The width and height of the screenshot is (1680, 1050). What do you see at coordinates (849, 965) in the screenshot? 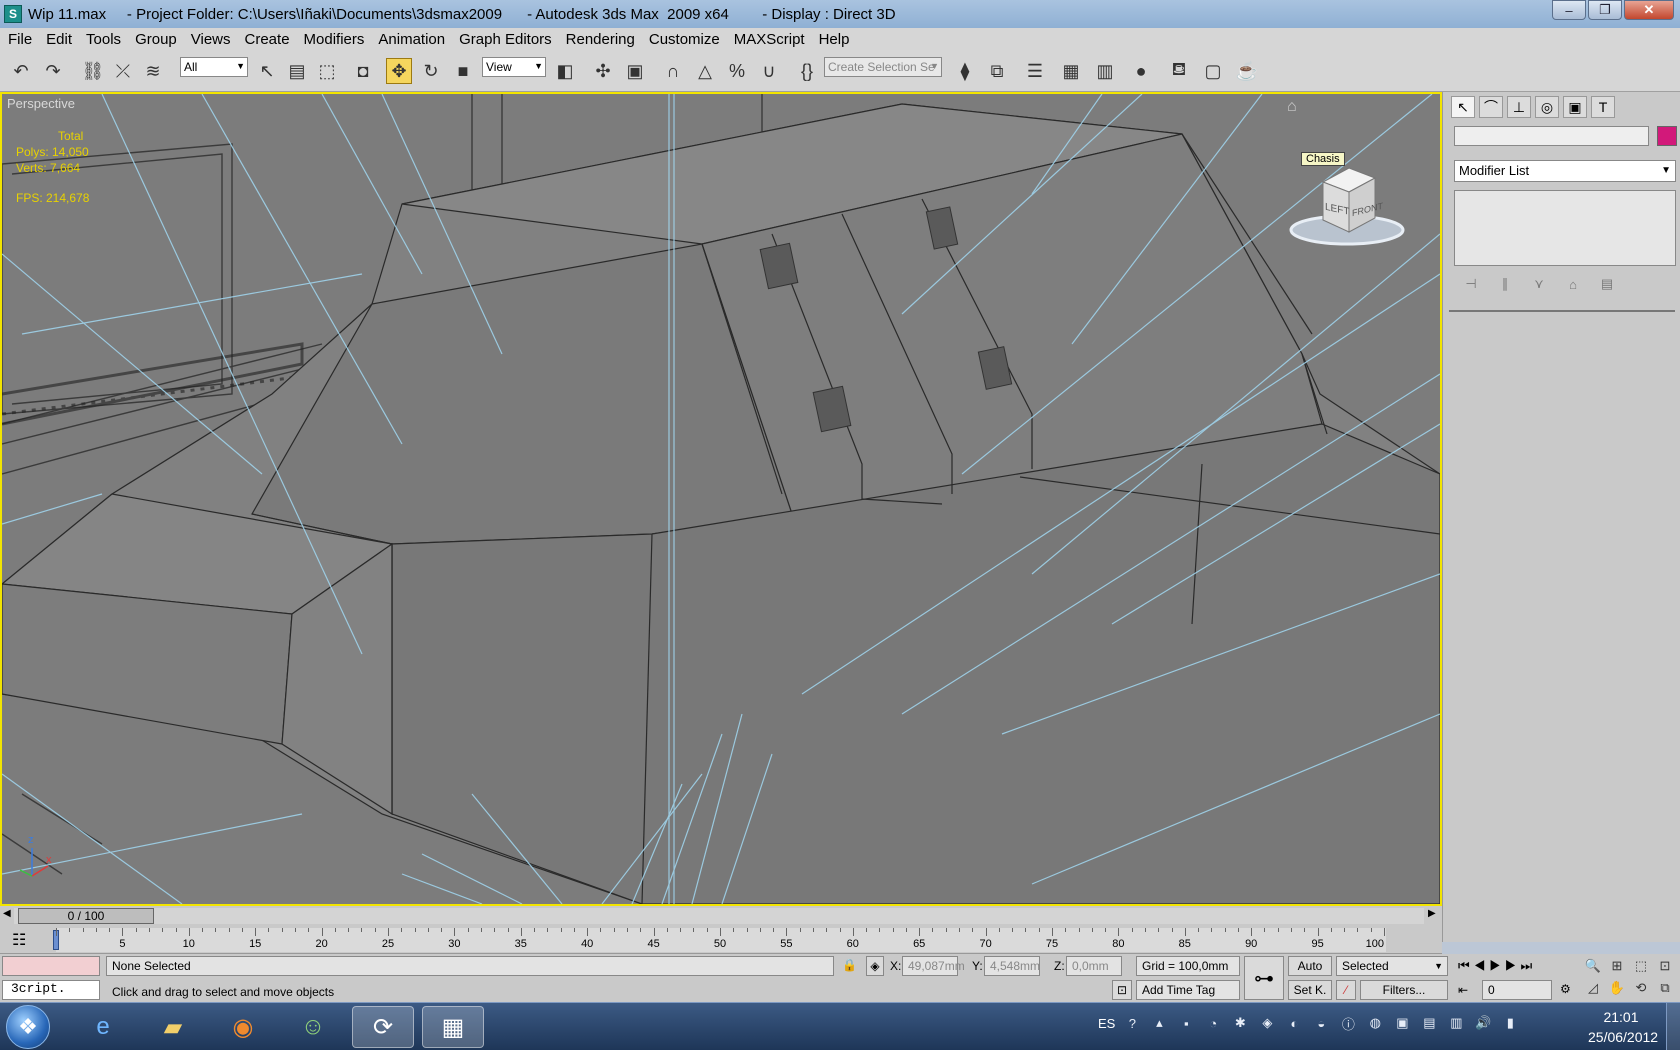
I see `lock-icon: 🔒` at bounding box center [849, 965].